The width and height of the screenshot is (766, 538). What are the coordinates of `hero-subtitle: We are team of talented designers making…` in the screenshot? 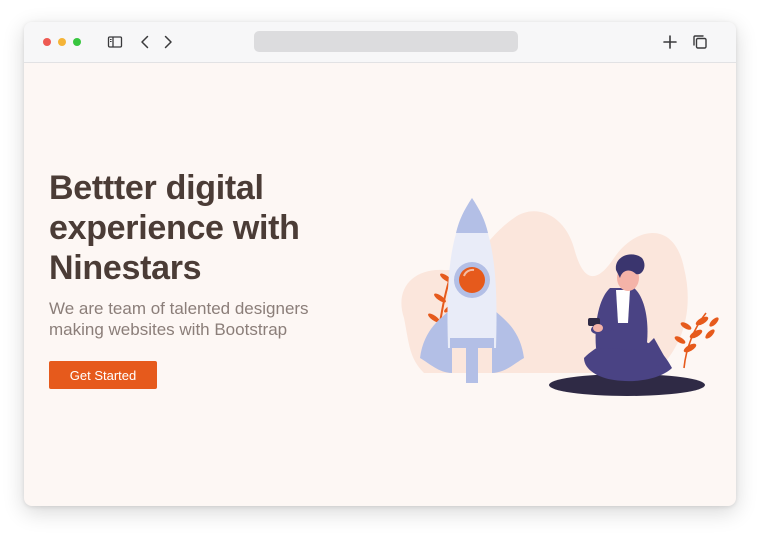 It's located at (179, 319).